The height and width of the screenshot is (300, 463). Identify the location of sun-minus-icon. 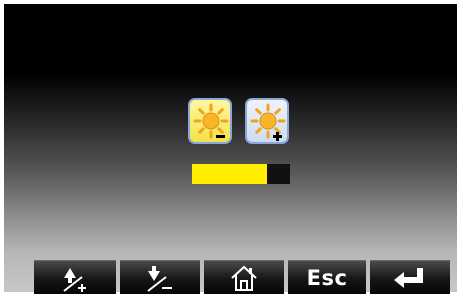
(211, 121).